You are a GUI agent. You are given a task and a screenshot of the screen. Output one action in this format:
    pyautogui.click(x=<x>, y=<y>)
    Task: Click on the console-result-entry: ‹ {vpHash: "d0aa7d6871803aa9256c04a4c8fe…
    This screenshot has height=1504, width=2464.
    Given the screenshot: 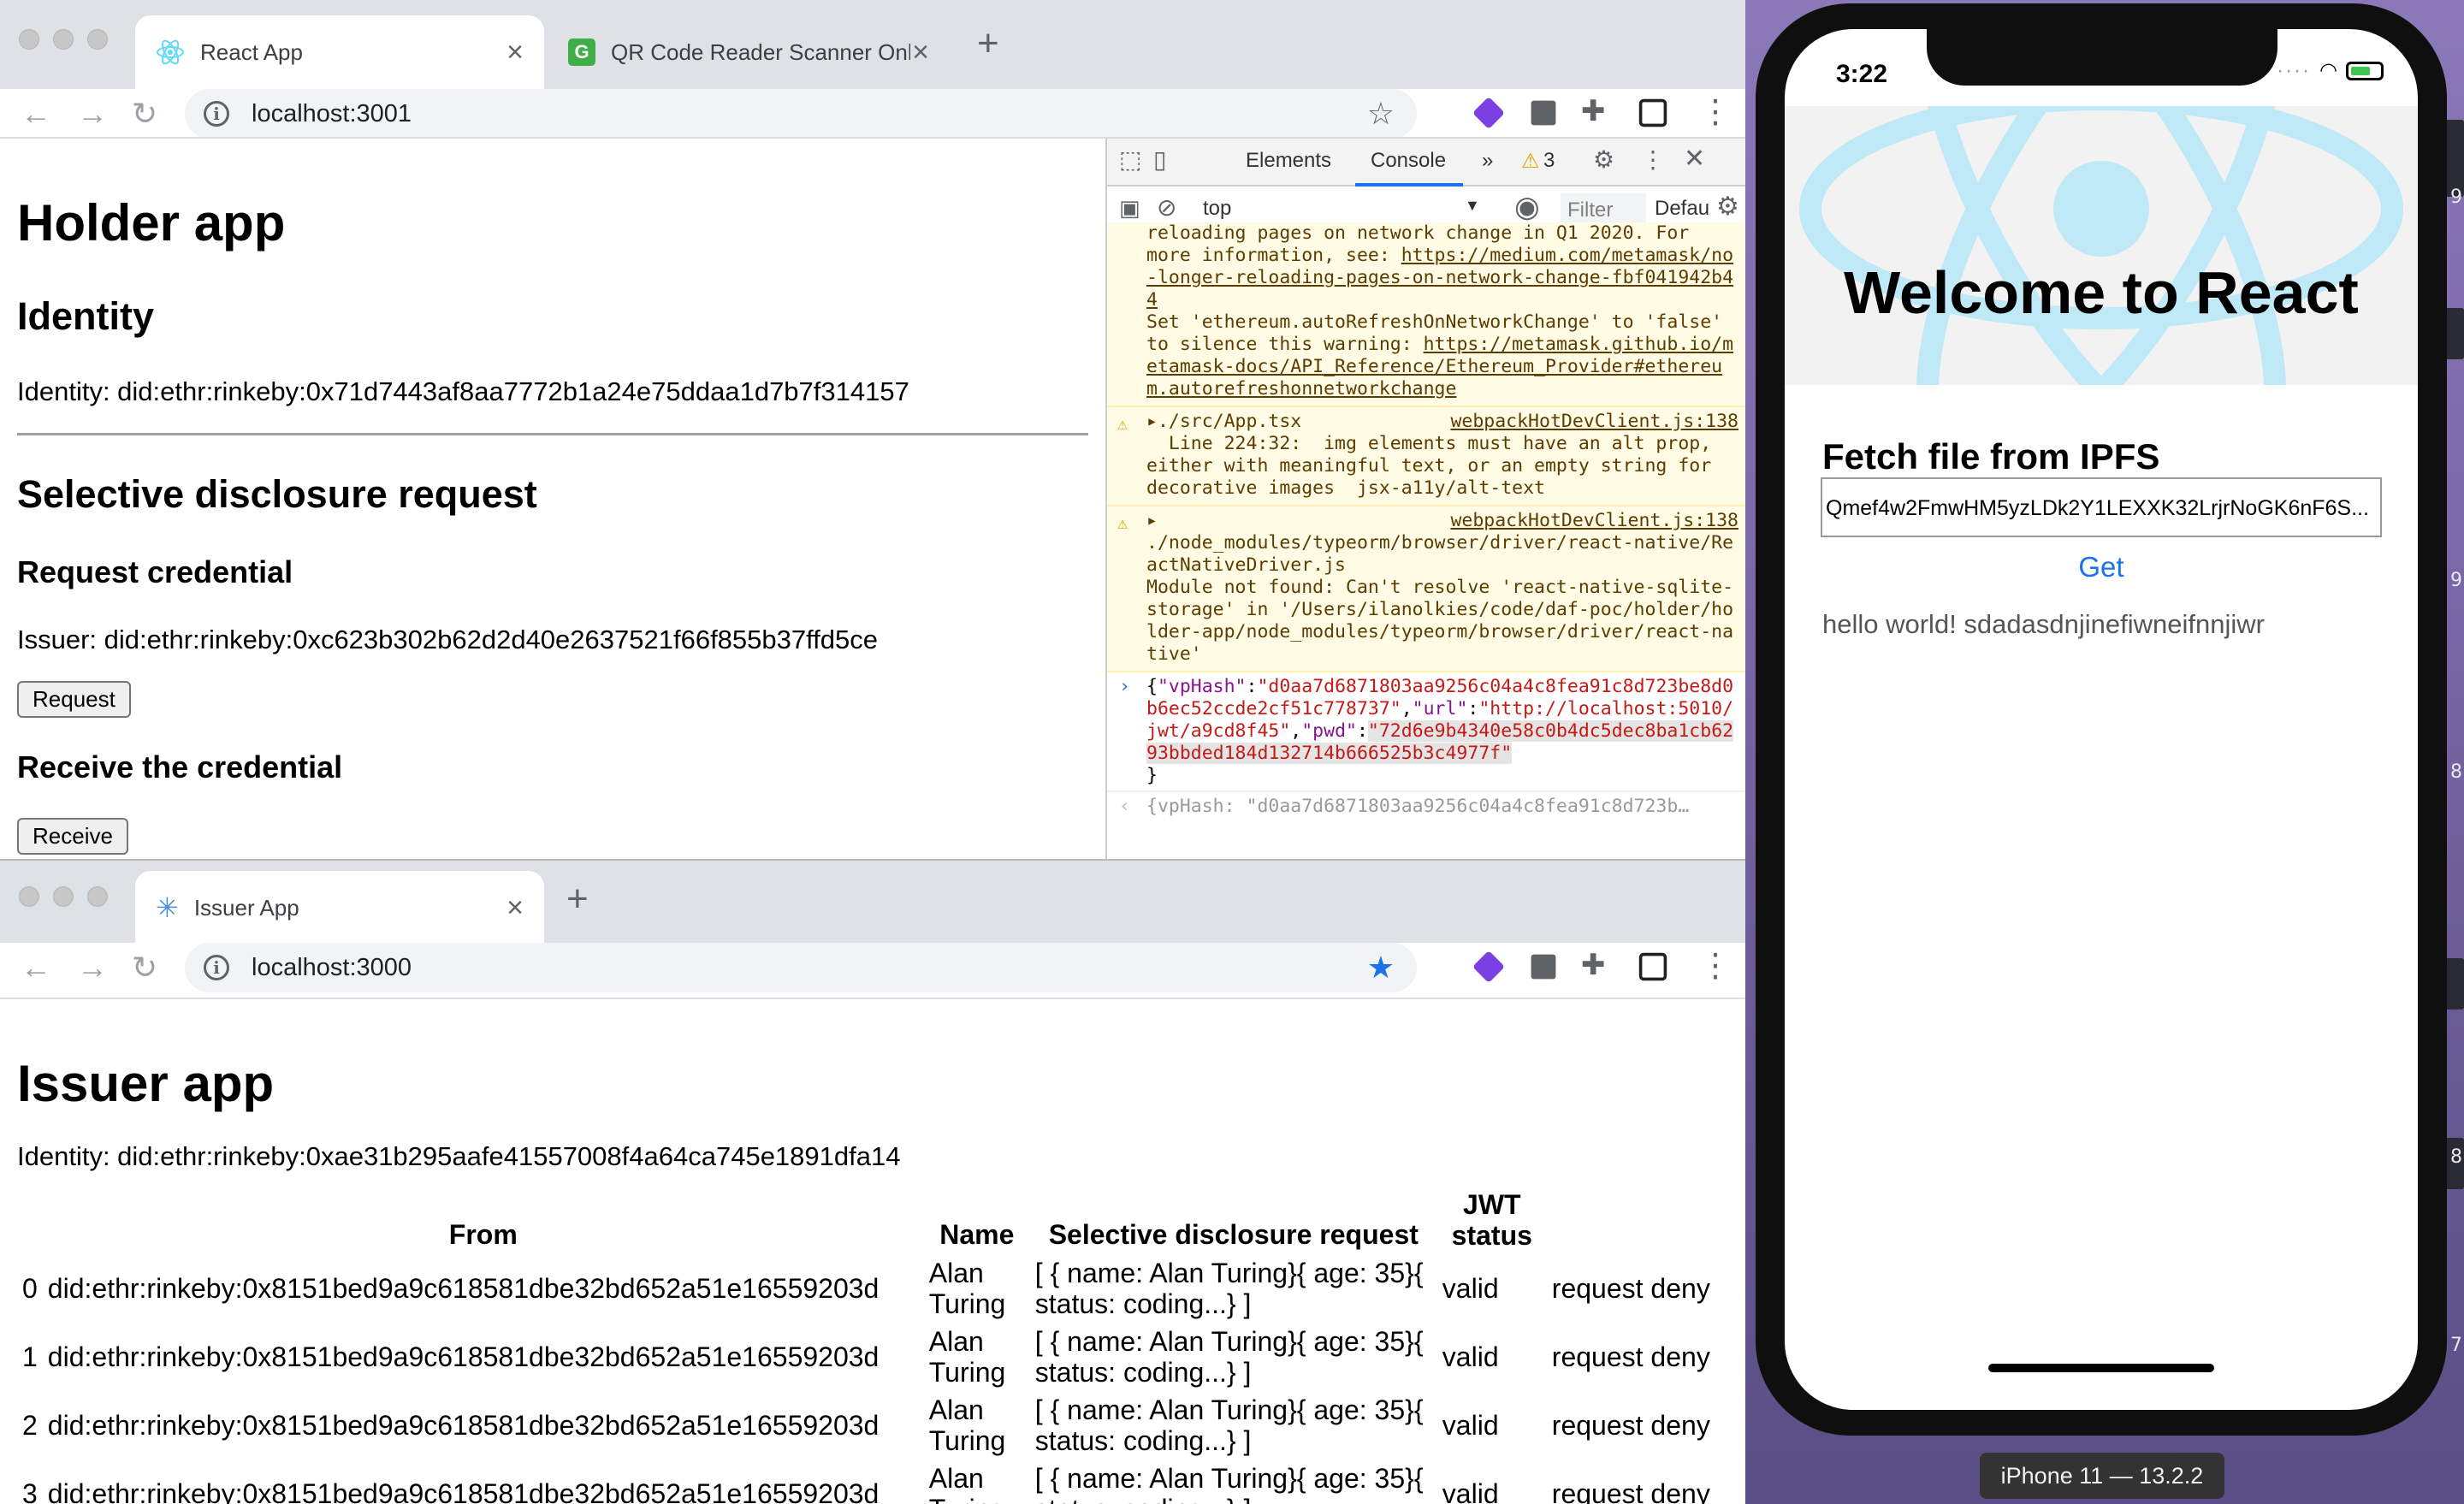 What is the action you would take?
    pyautogui.click(x=1426, y=806)
    